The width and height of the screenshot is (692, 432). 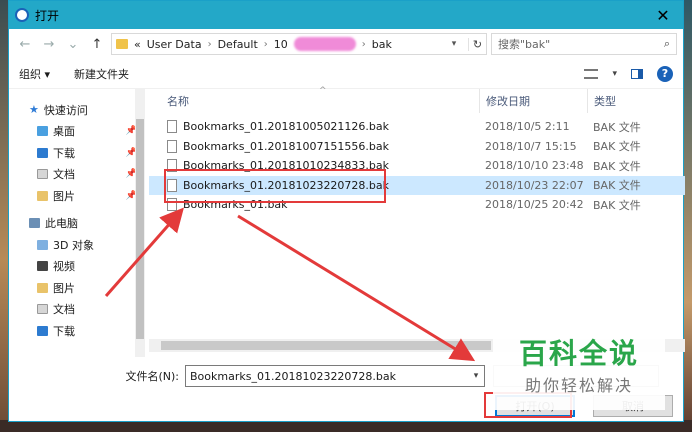 What do you see at coordinates (79, 196) in the screenshot?
I see `sidebar-item-pictures: 图片 📌` at bounding box center [79, 196].